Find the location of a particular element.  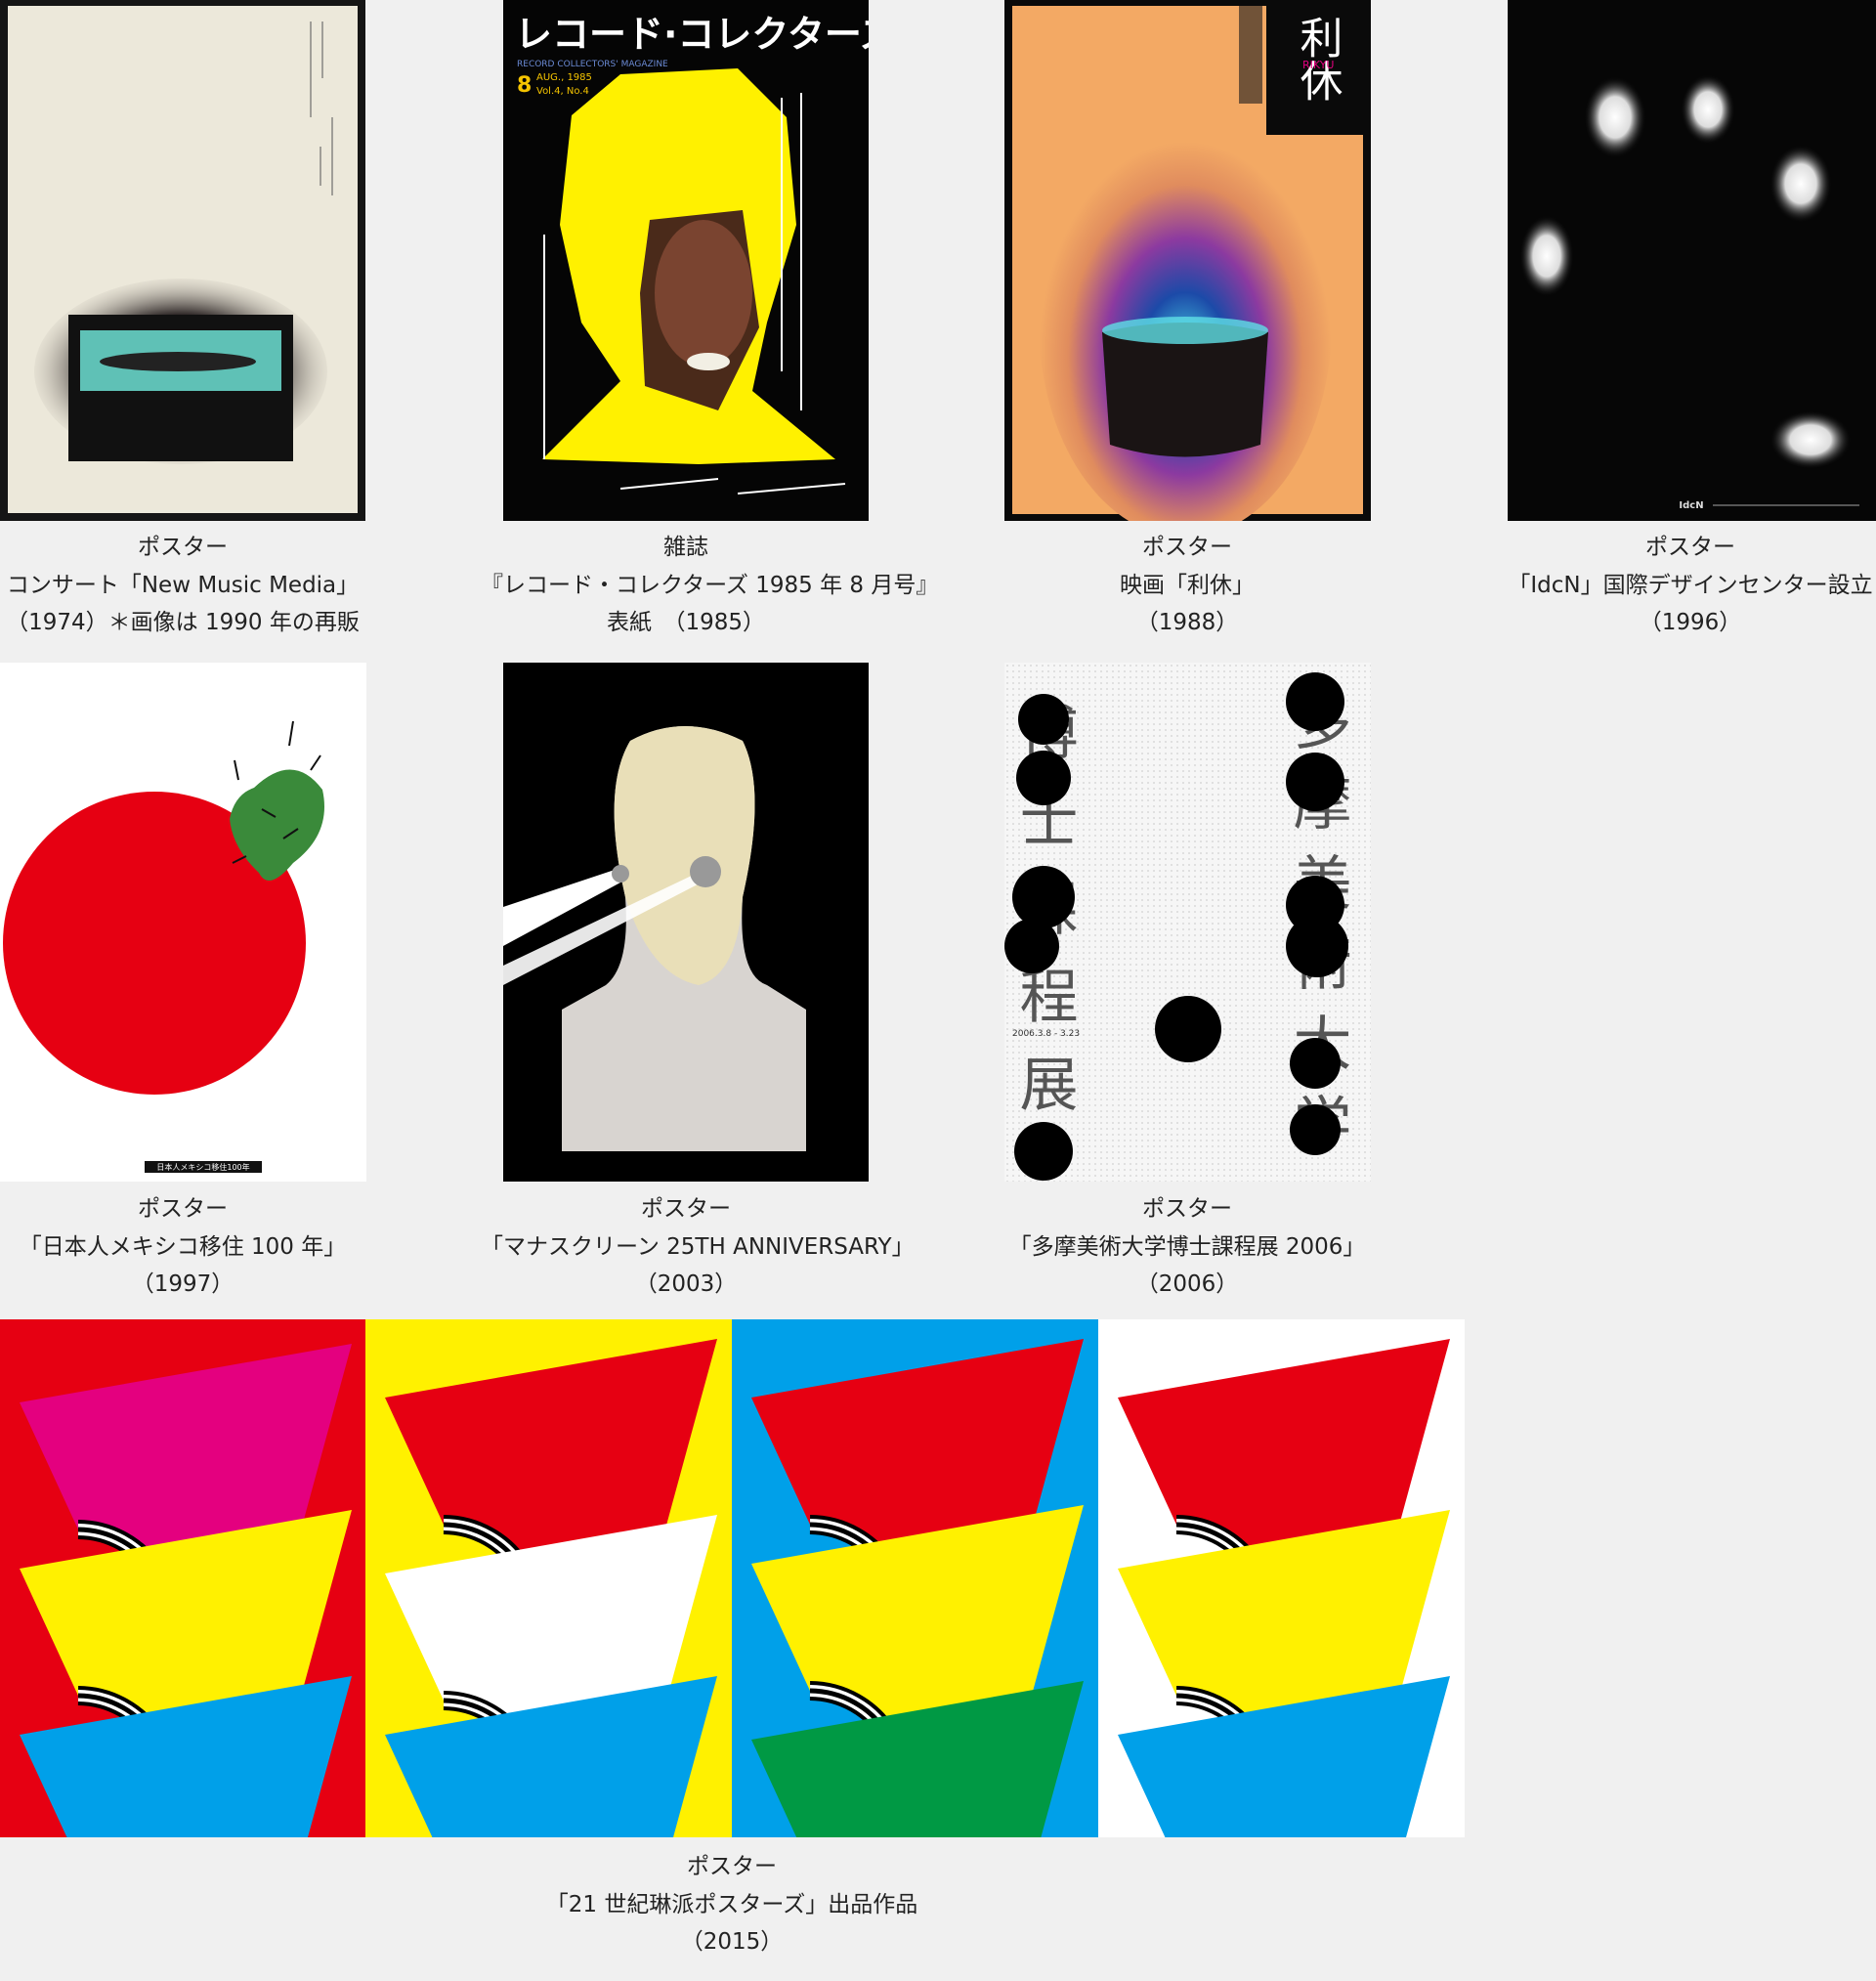

caption-year: （1997） is located at coordinates (182, 1284).